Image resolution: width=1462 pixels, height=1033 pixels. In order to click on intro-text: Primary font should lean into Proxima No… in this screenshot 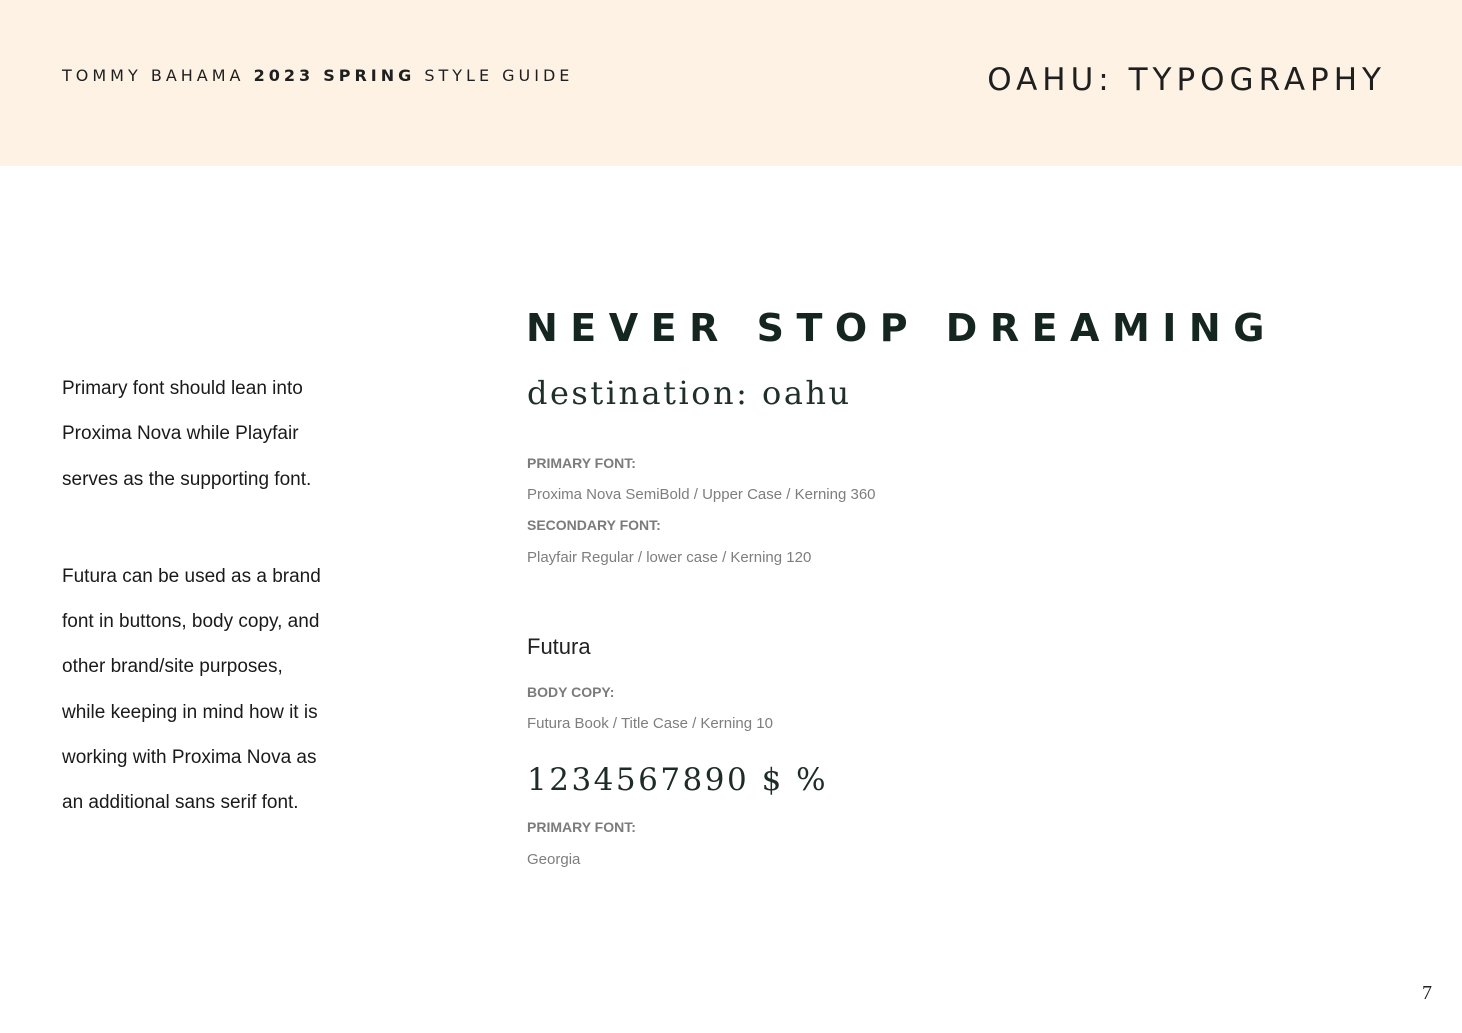, I will do `click(212, 596)`.